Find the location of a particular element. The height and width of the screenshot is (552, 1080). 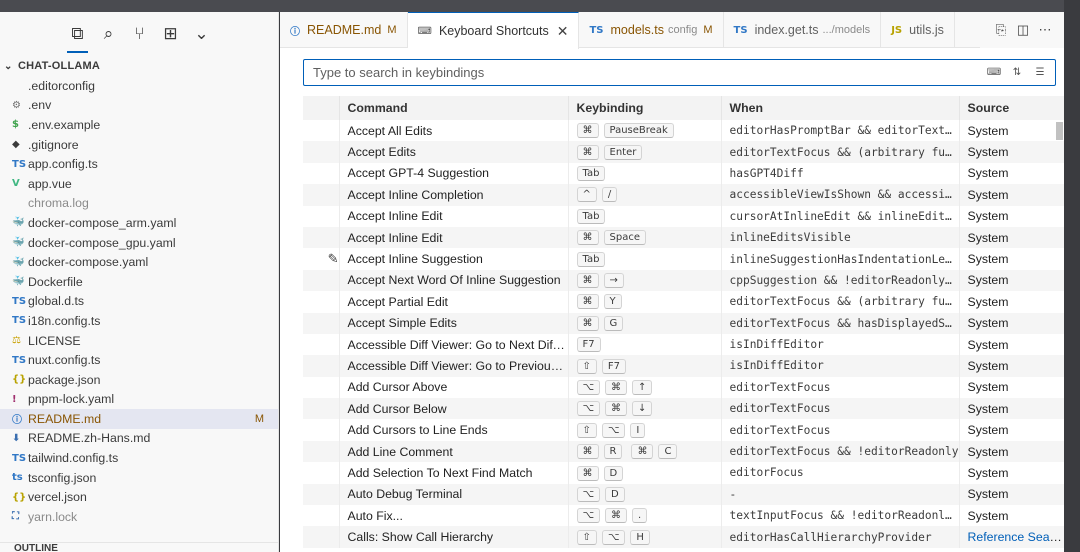

file-type-icon: TS is located at coordinates (19, 360).